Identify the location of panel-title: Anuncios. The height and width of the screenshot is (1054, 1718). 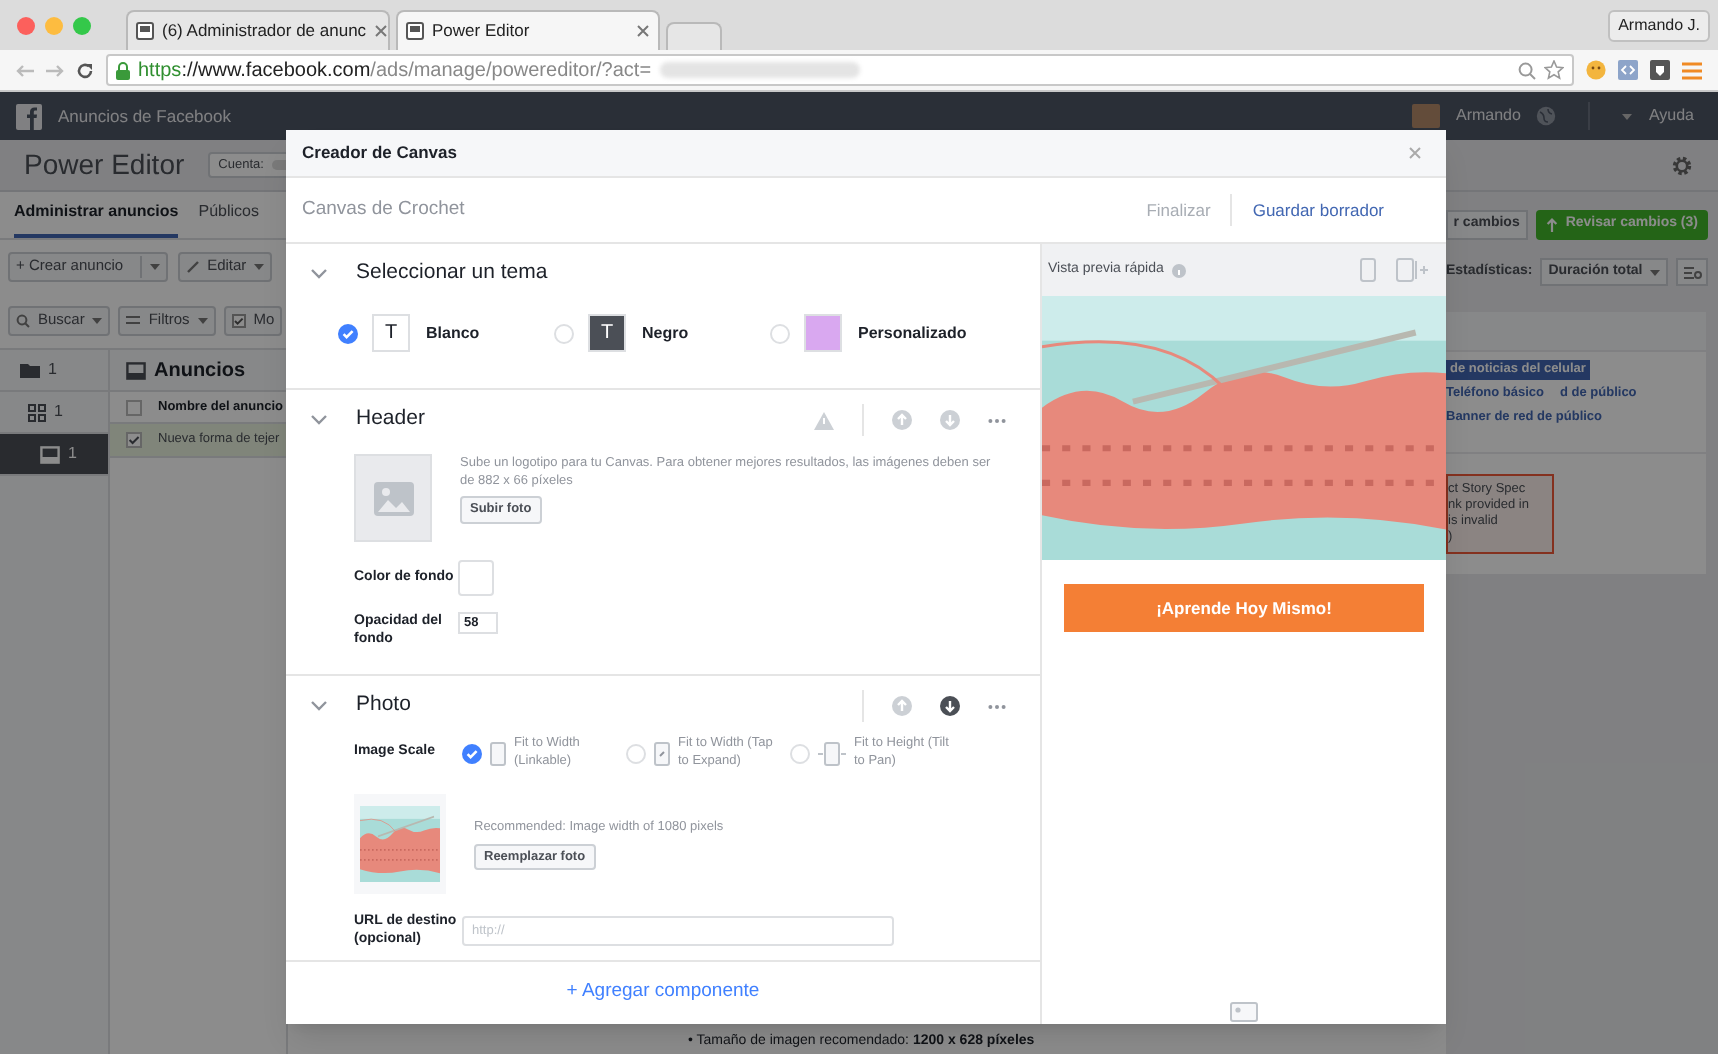
(200, 371).